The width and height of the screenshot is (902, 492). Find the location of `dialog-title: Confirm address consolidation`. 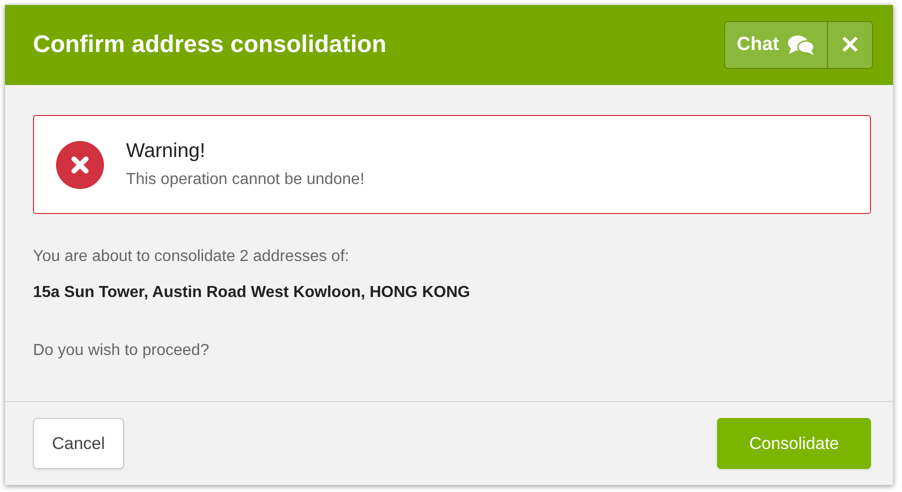

dialog-title: Confirm address consolidation is located at coordinates (209, 45).